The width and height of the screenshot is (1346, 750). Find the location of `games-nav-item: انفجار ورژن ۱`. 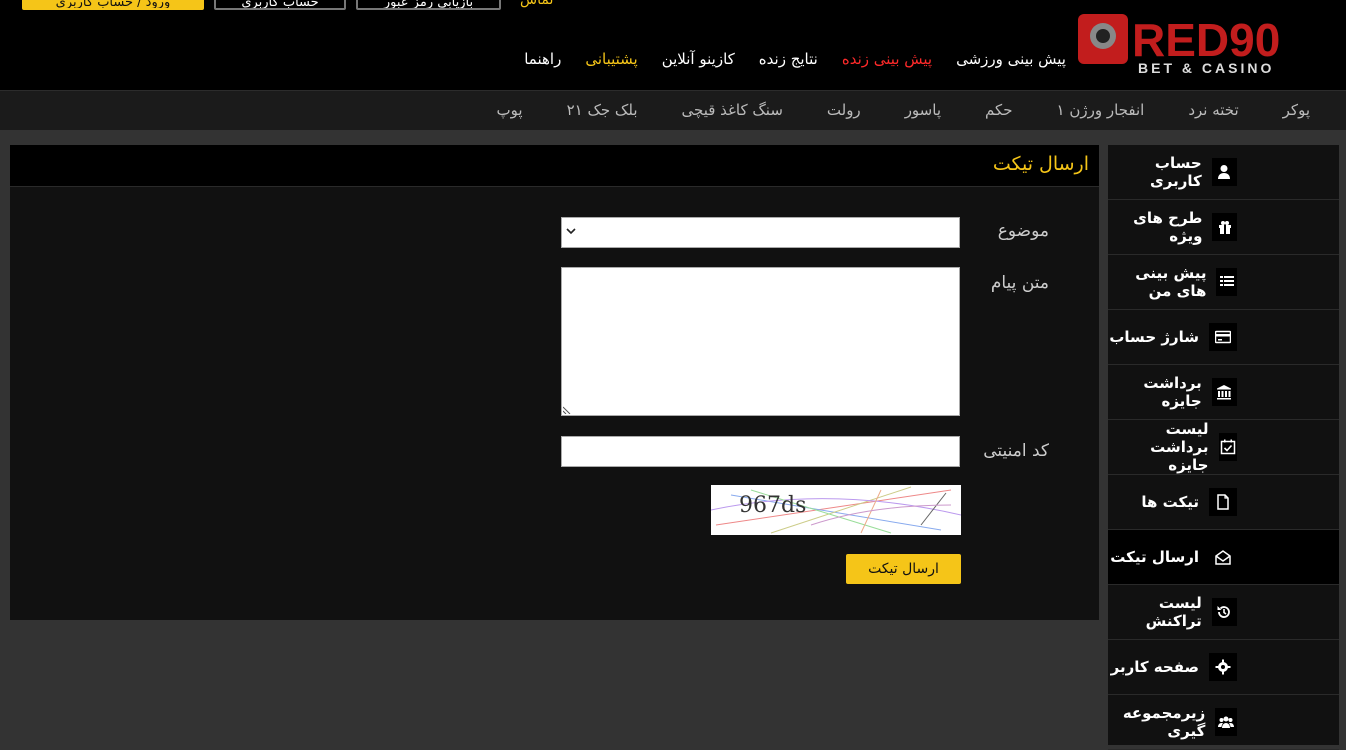

games-nav-item: انفجار ورژن ۱ is located at coordinates (1101, 110).